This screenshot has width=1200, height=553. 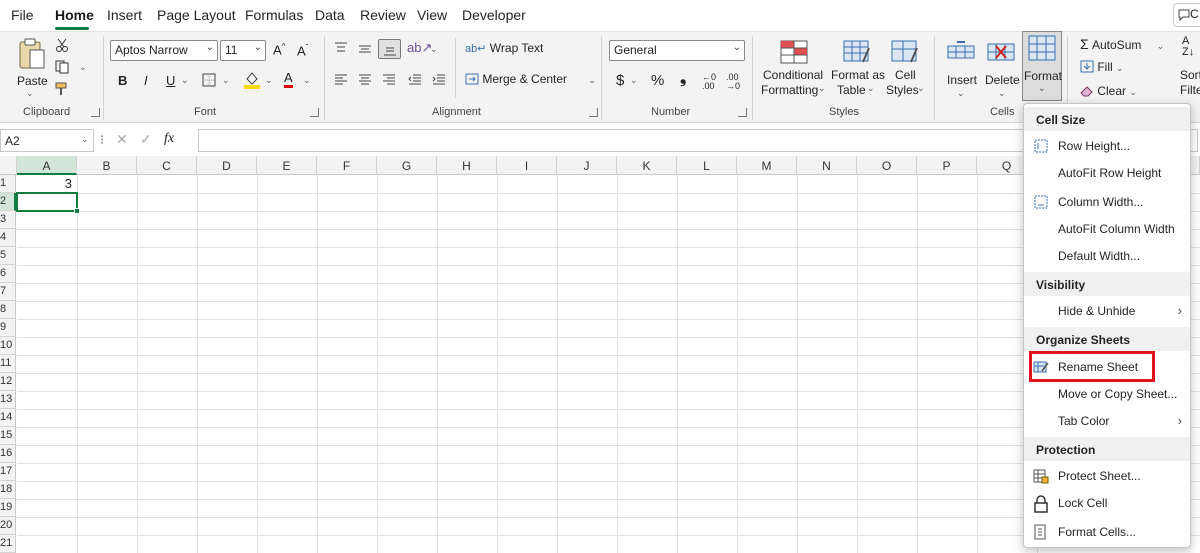 I want to click on cell-styles-button: Cell Styles ⌄, so click(x=906, y=68).